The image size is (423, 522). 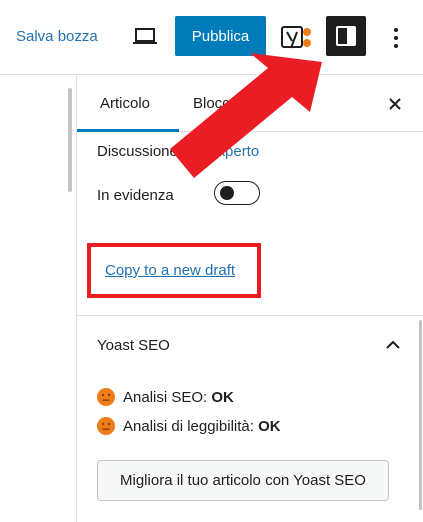 What do you see at coordinates (420, 415) in the screenshot?
I see `sidebar-scrollbar` at bounding box center [420, 415].